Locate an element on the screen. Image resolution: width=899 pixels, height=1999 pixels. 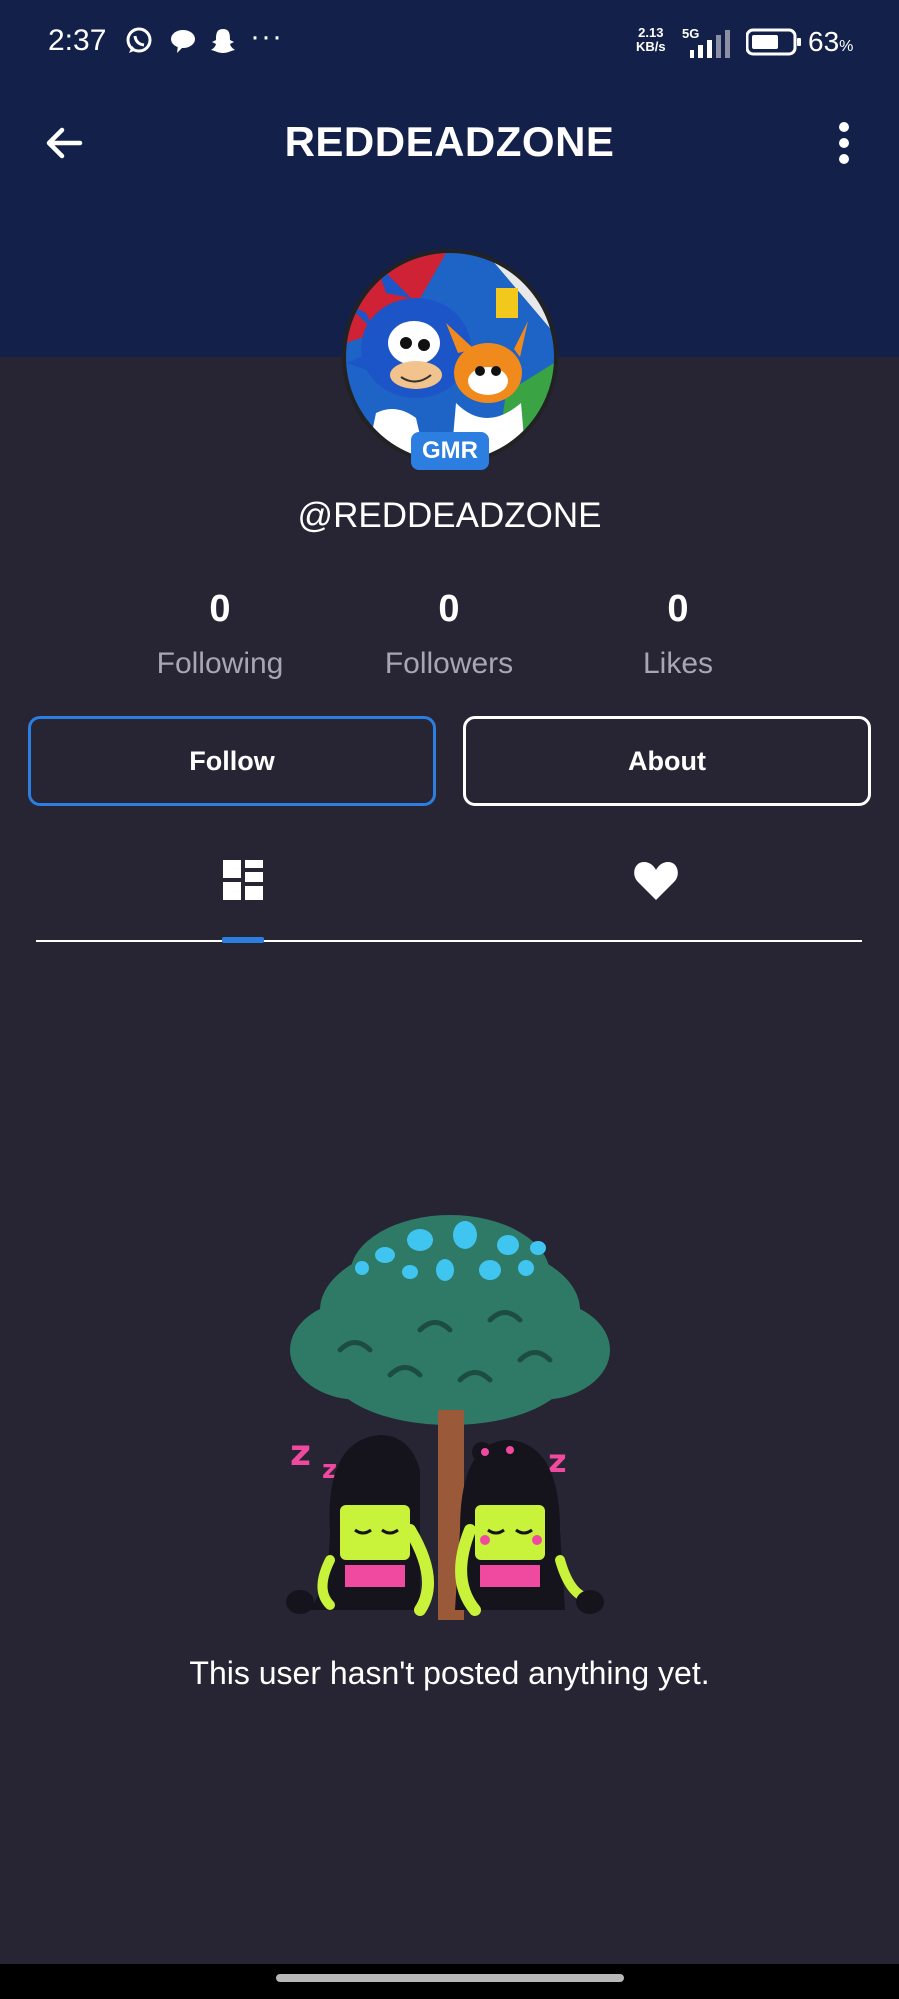
dashboard-grid-icon is located at coordinates (243, 880).